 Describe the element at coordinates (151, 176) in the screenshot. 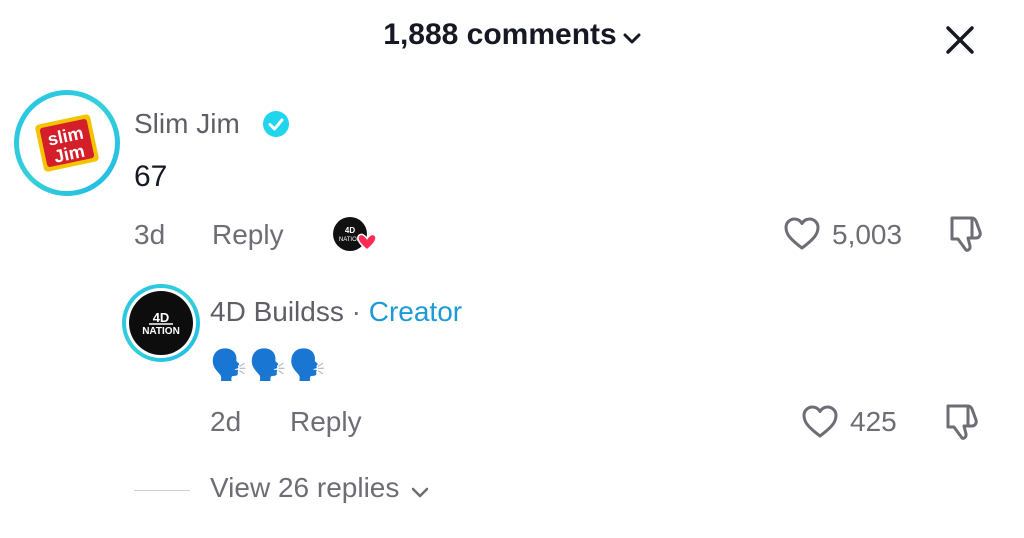

I see `comment-text: 67` at that location.